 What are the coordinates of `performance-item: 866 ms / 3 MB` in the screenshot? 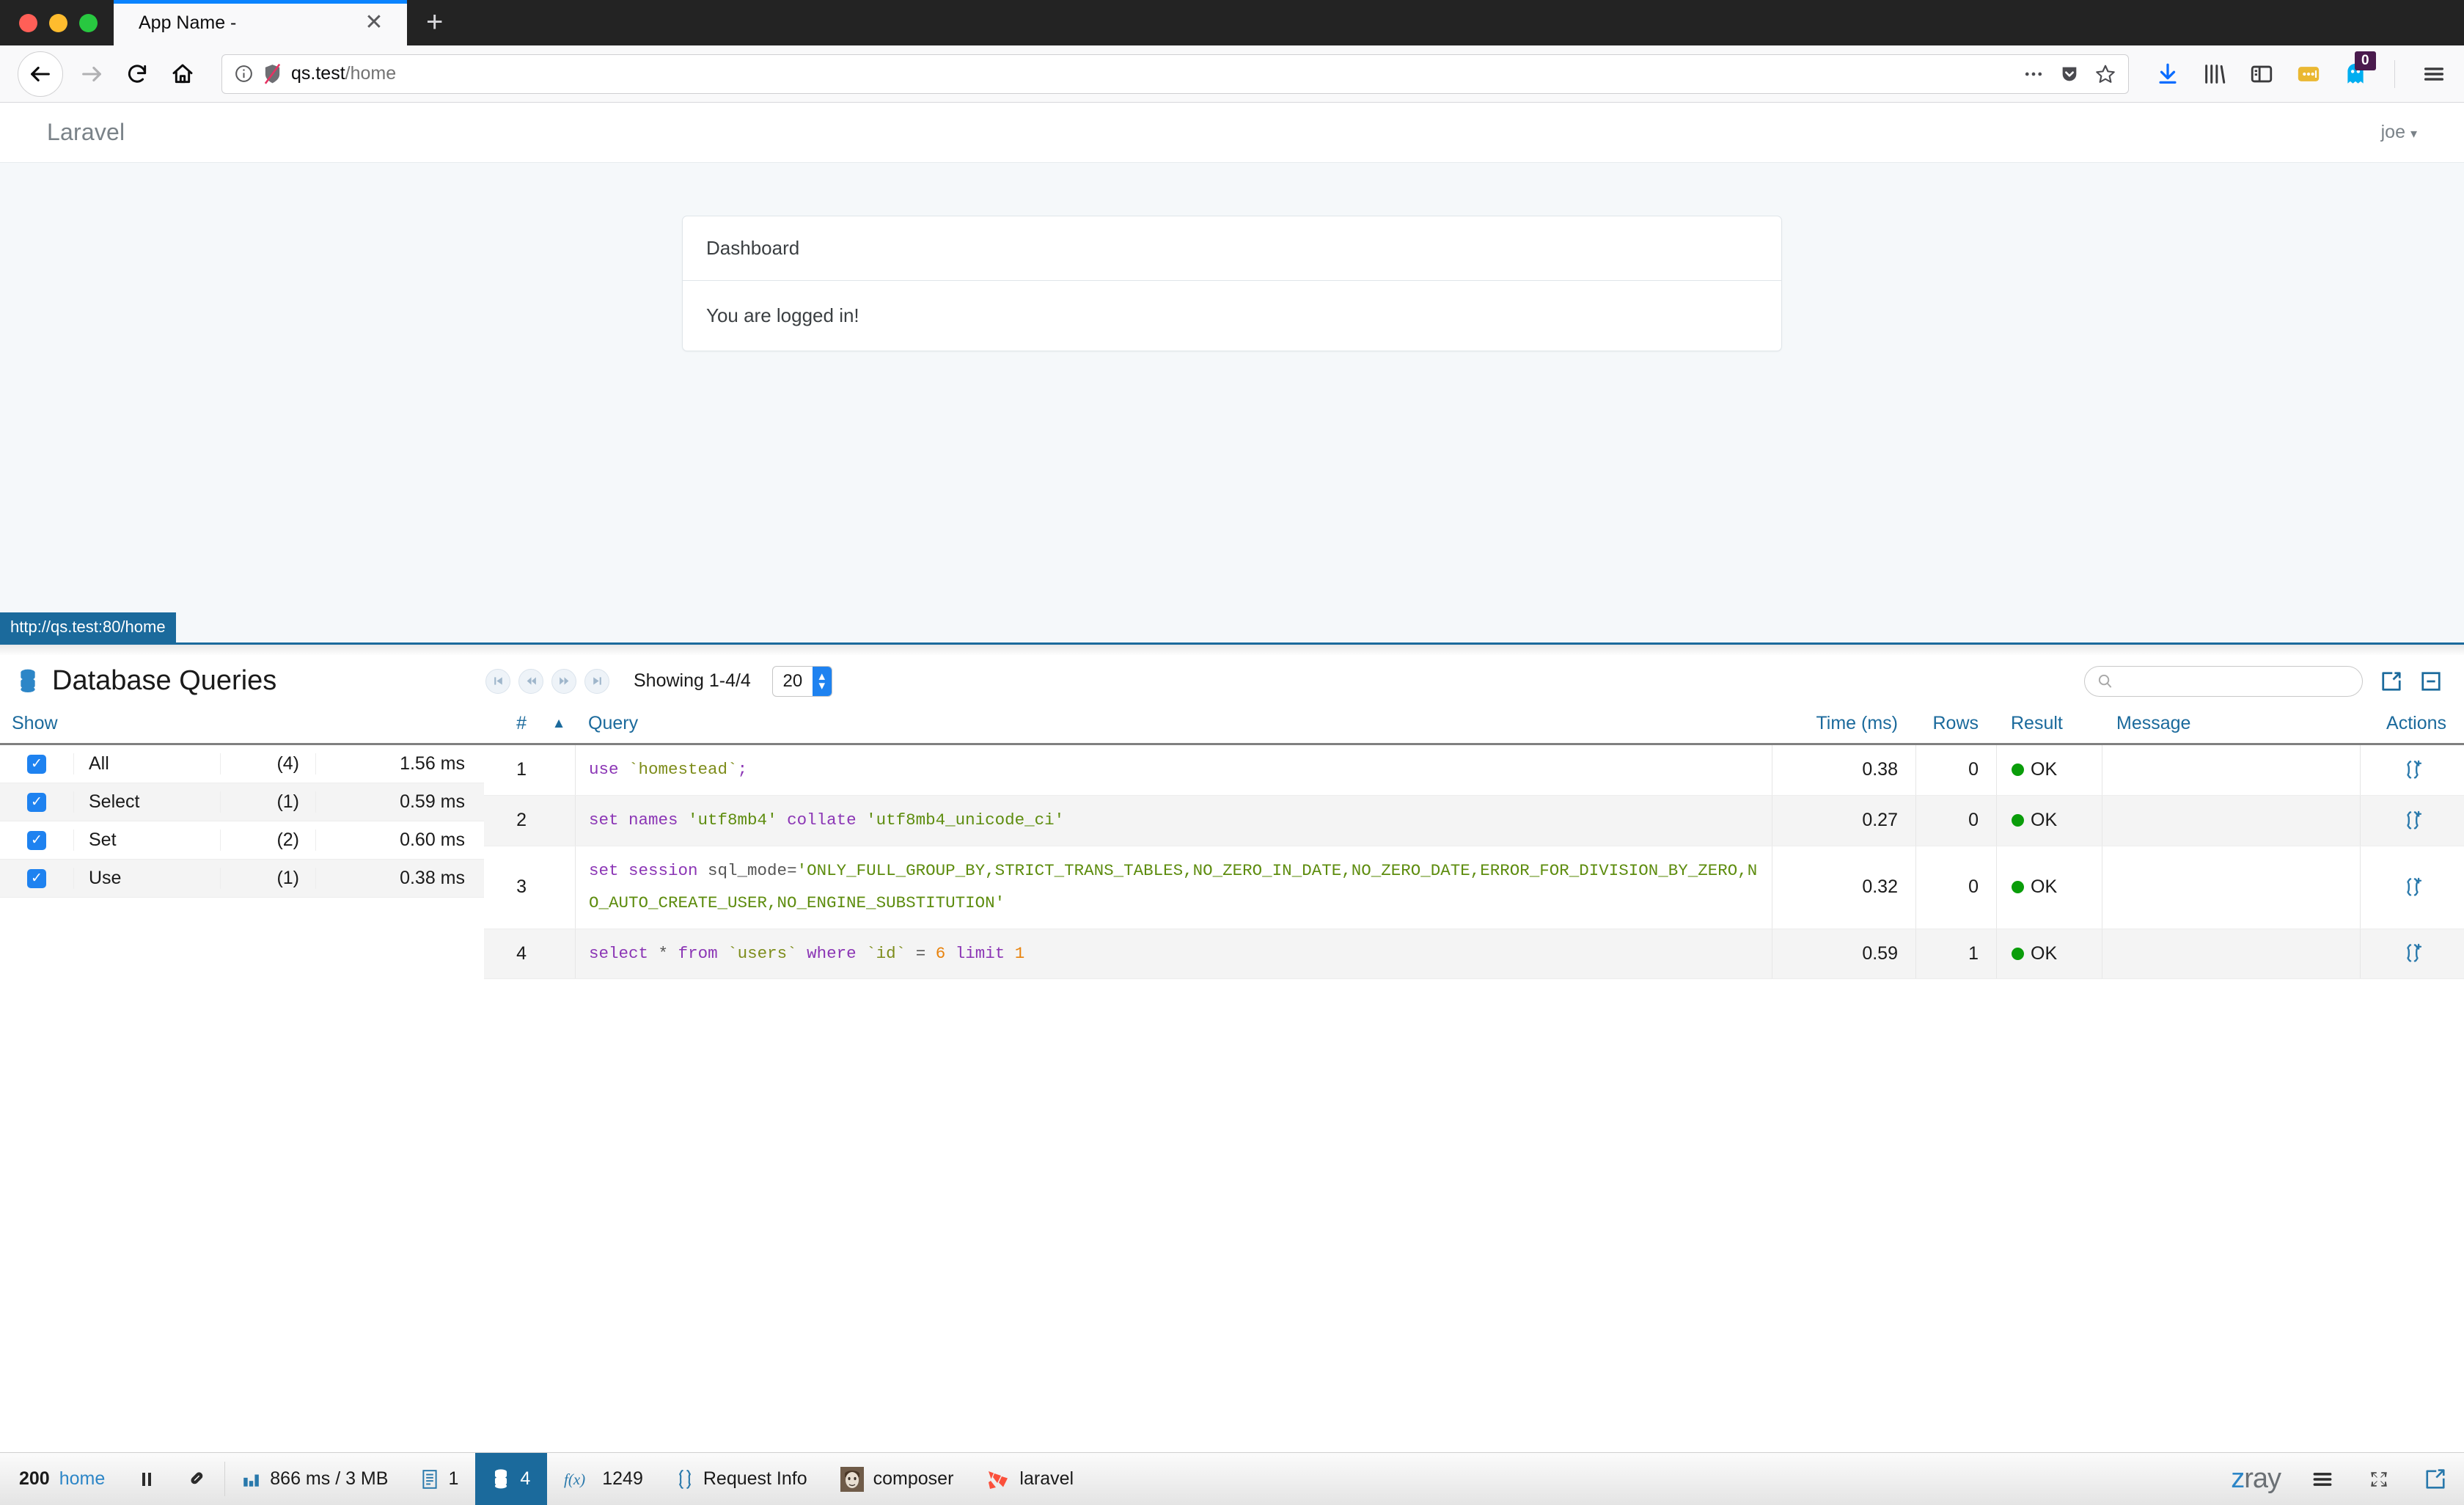 It's located at (315, 1479).